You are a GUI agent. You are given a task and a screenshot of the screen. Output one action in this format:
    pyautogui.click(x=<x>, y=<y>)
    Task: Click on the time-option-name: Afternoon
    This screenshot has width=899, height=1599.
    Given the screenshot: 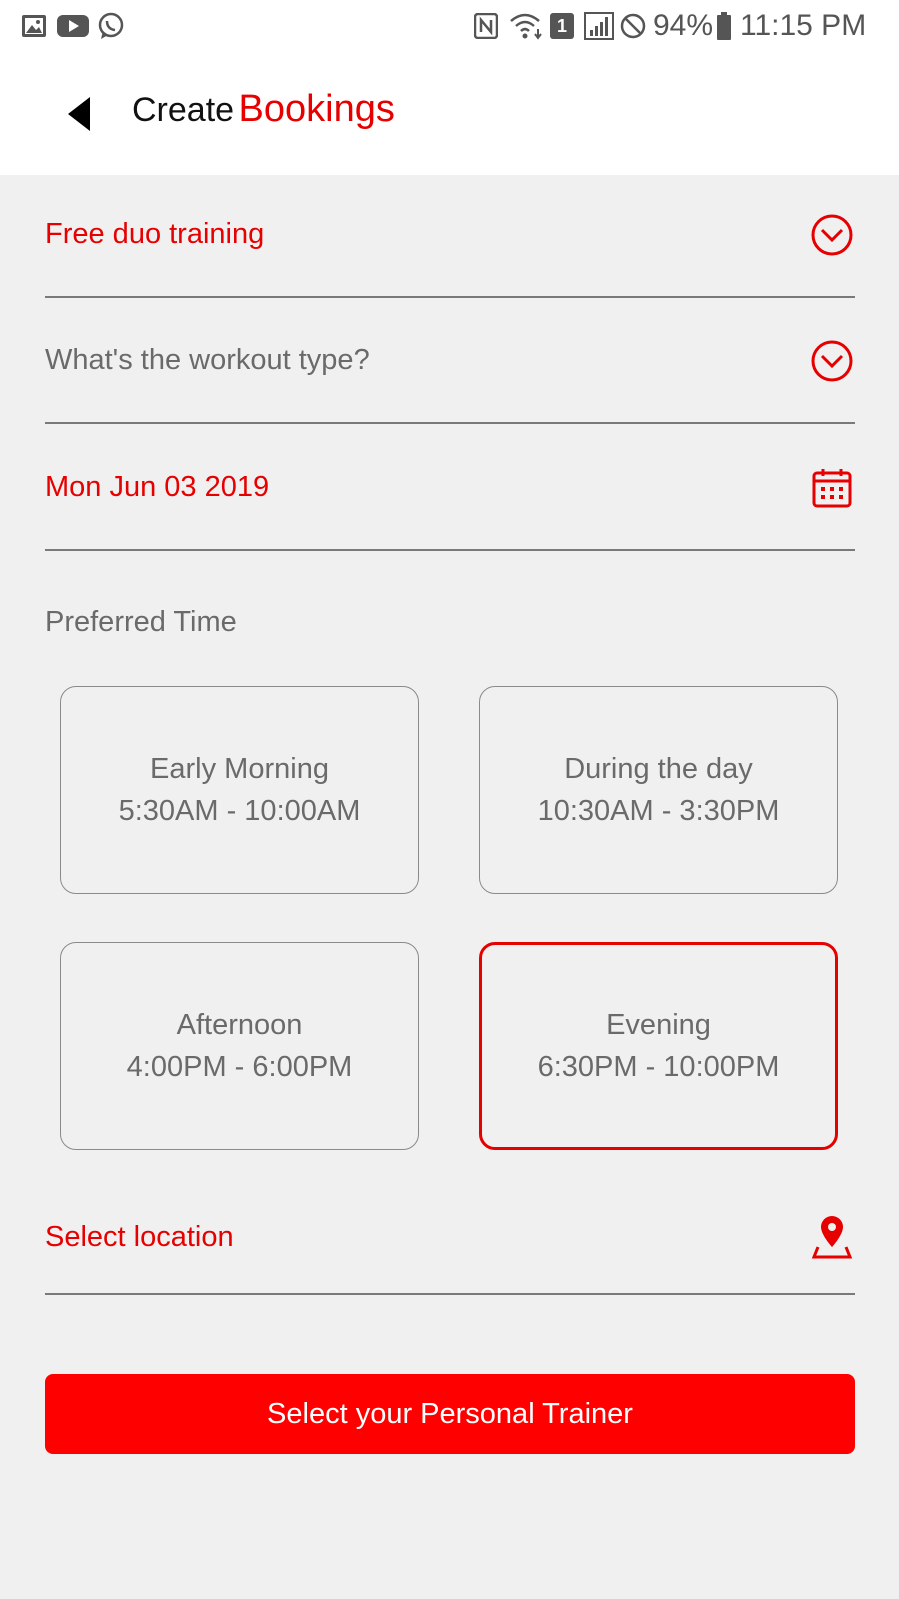 What is the action you would take?
    pyautogui.click(x=239, y=1025)
    